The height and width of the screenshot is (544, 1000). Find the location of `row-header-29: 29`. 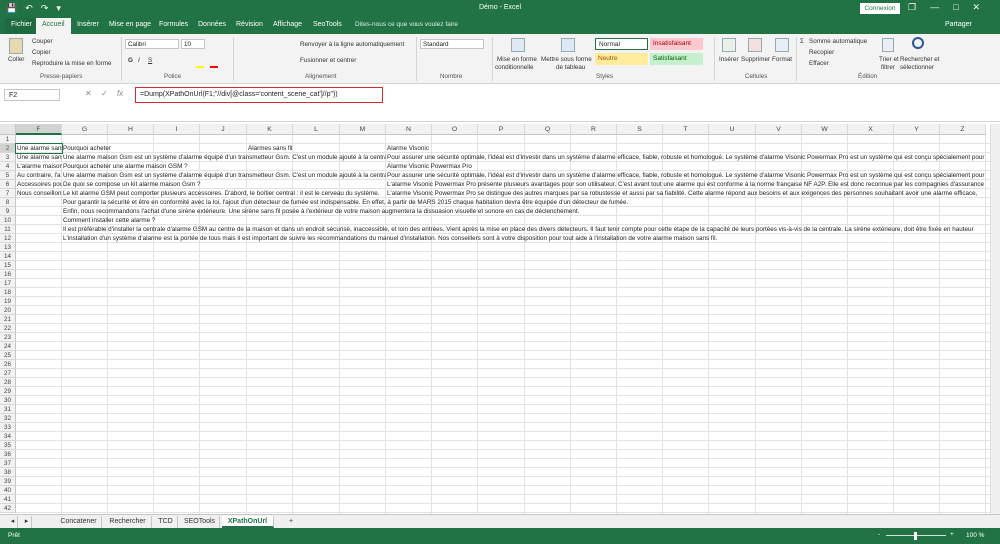

row-header-29: 29 is located at coordinates (8, 391).